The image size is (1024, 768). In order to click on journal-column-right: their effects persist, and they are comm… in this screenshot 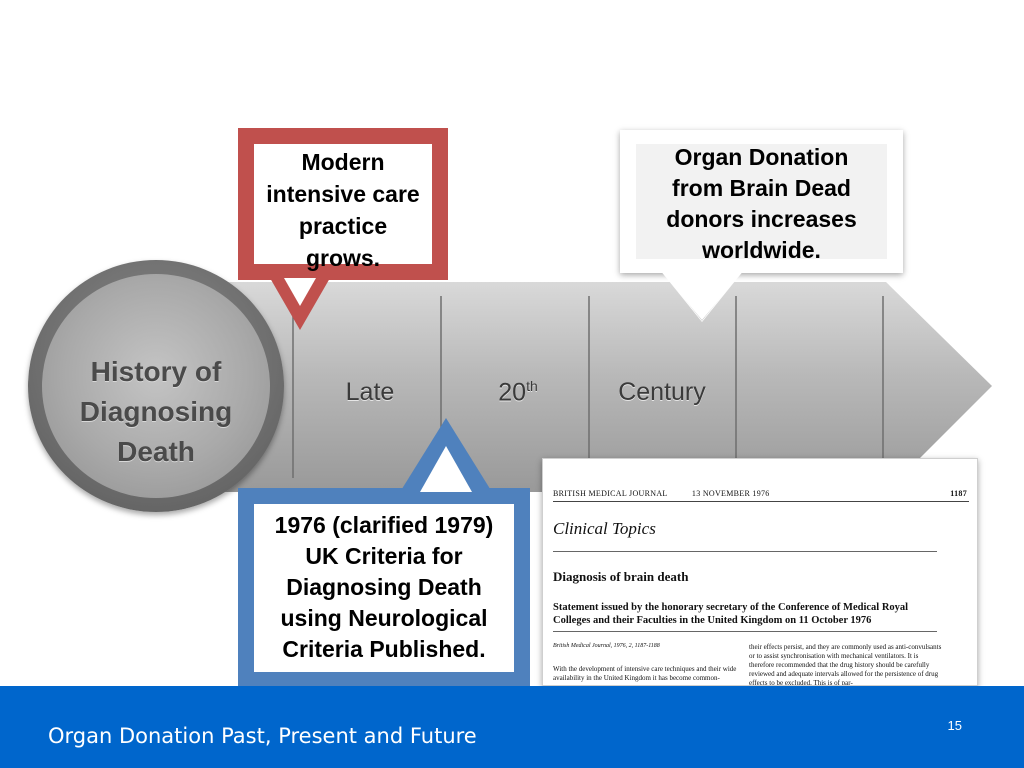, I will do `click(845, 664)`.